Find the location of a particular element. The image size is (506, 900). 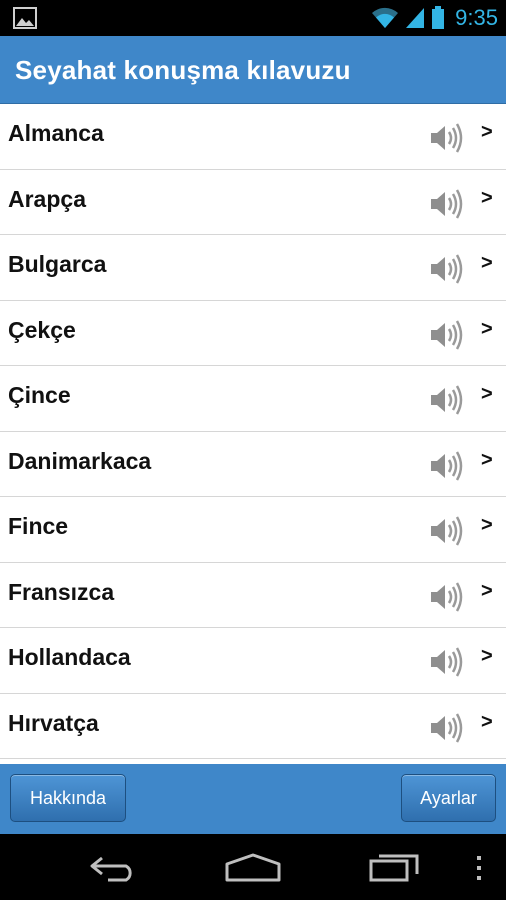

page-title: Seyahat konuşma kılavuzu is located at coordinates (183, 70).